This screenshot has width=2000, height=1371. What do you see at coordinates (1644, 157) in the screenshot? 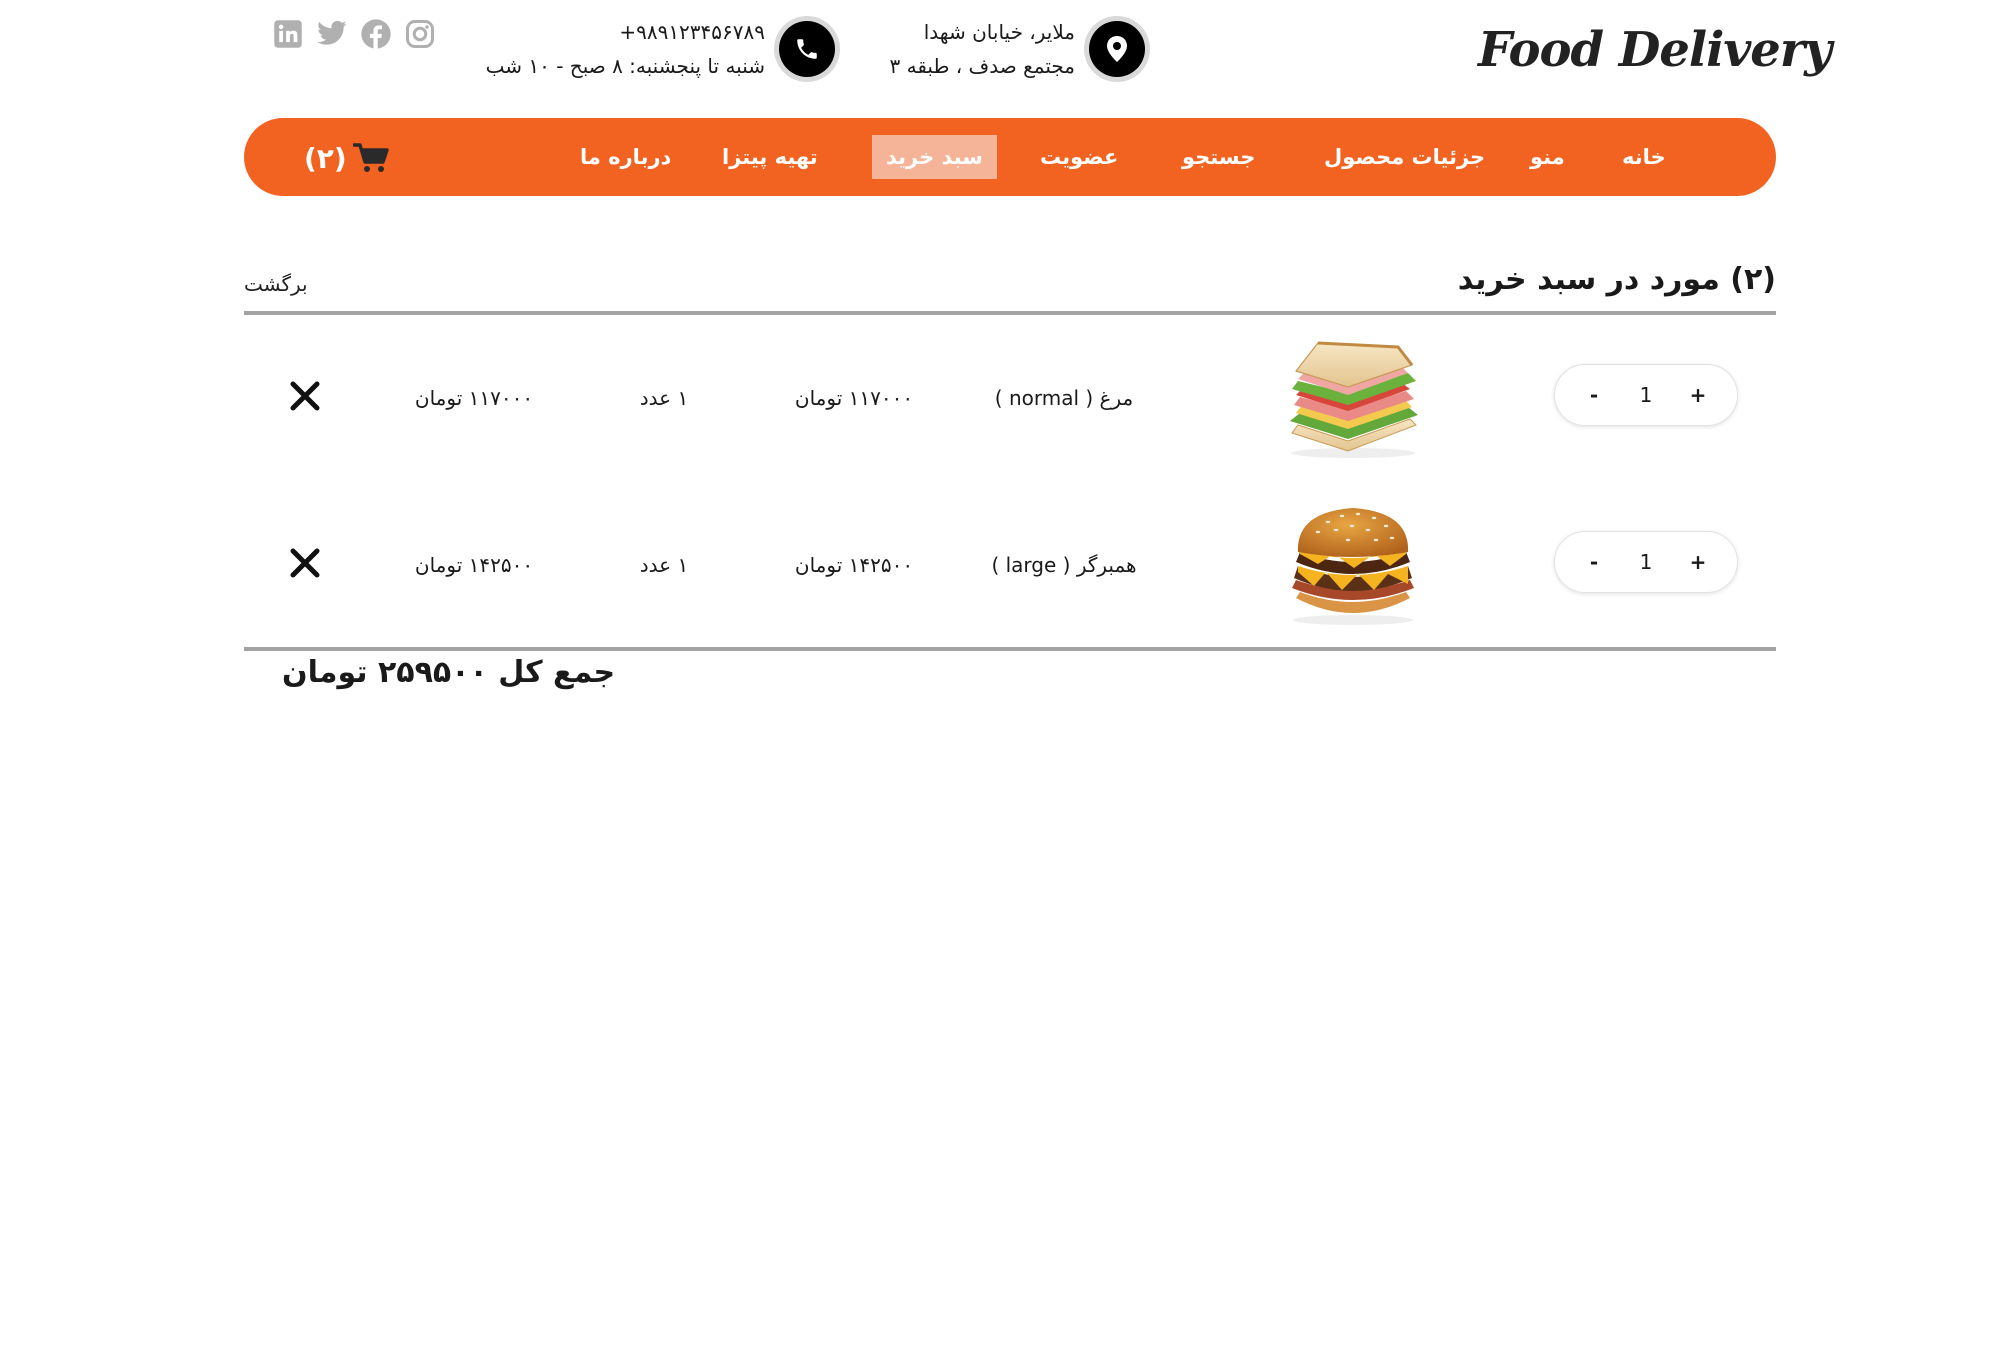
I see `nav-item-home: خانه` at bounding box center [1644, 157].